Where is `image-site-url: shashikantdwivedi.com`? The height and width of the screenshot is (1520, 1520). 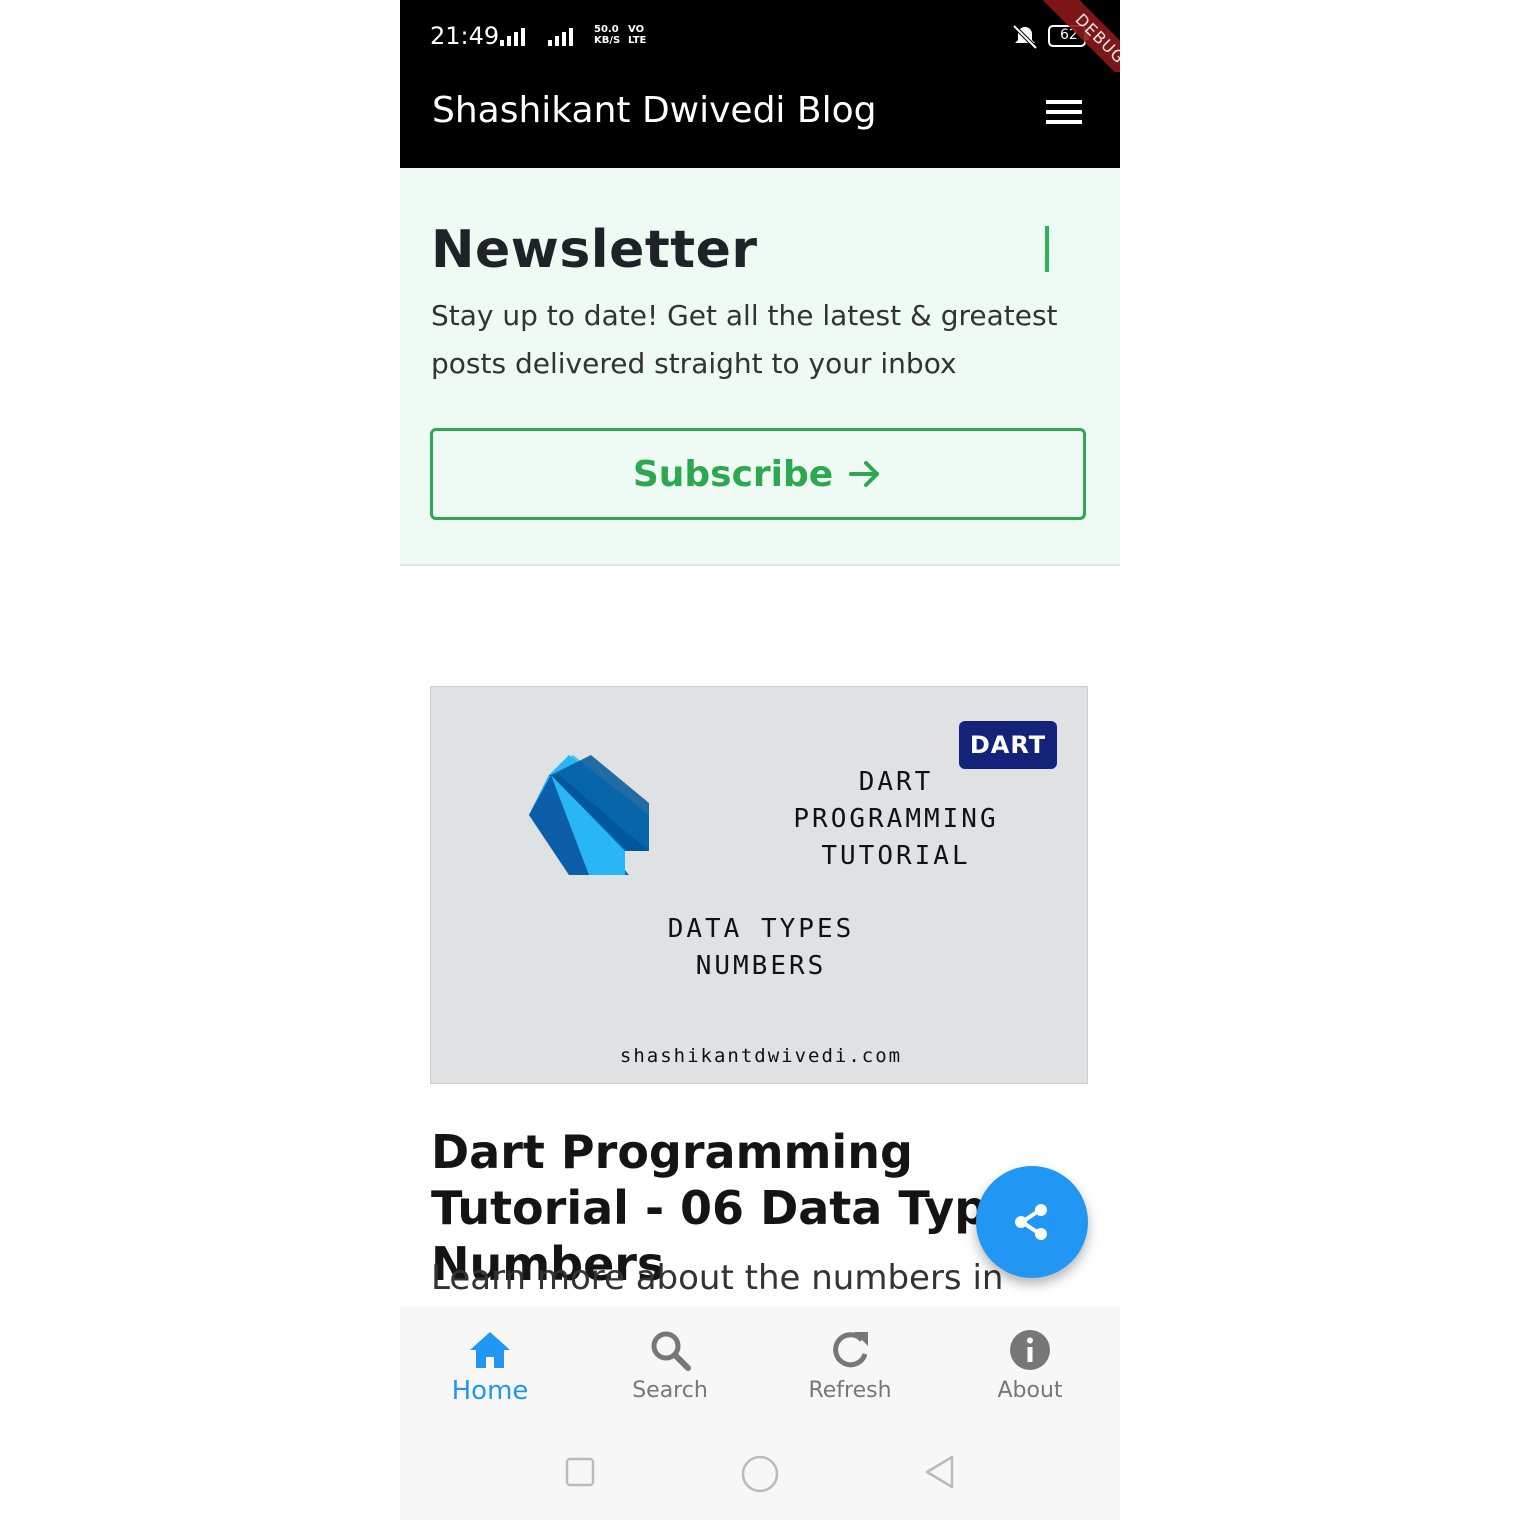
image-site-url: shashikantdwivedi.com is located at coordinates (761, 1056).